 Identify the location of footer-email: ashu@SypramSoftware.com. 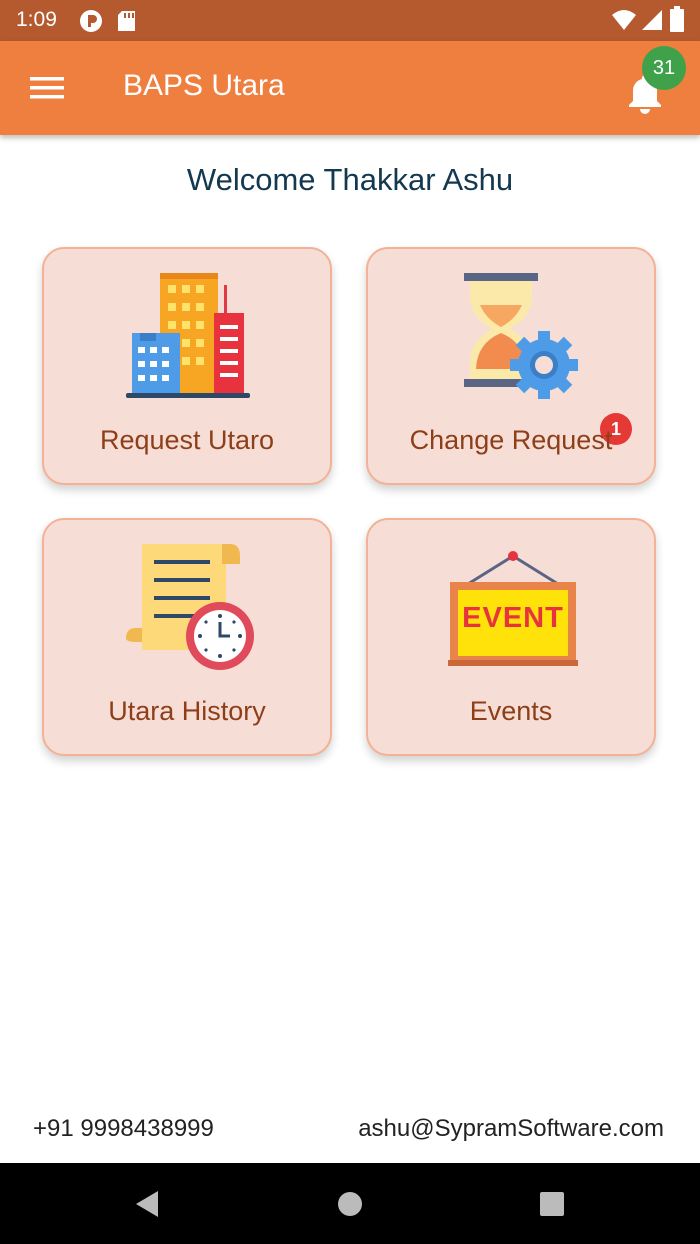
(511, 1129).